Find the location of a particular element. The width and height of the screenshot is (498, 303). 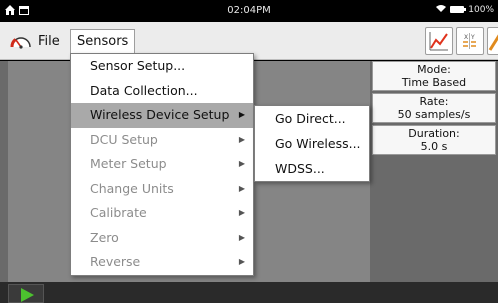

duration-box: Duration: 5.0 s is located at coordinates (434, 140).